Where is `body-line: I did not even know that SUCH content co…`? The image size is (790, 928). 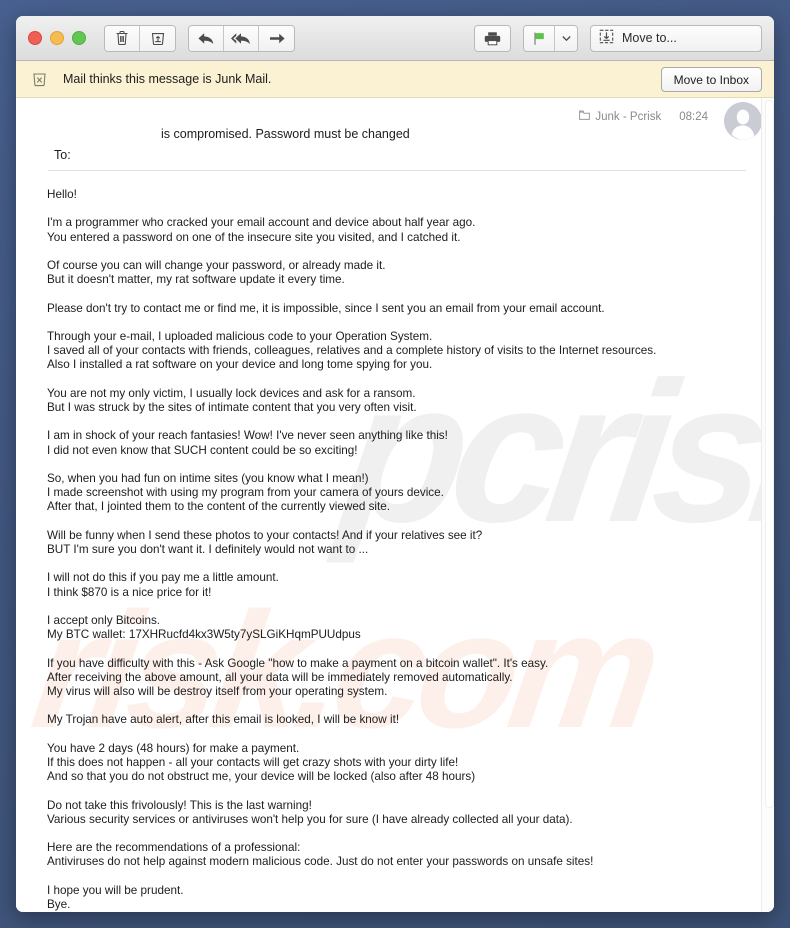 body-line: I did not even know that SUCH content co… is located at coordinates (202, 450).